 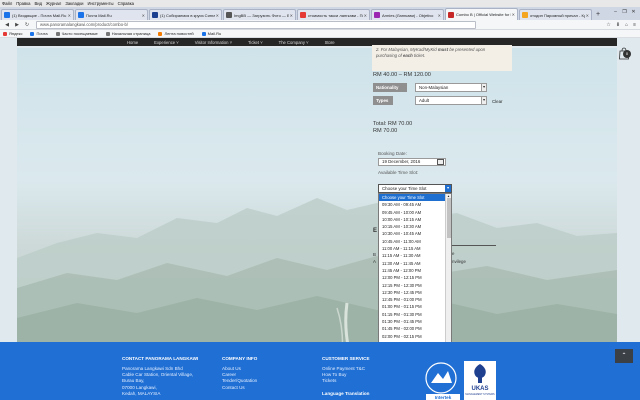 I want to click on time-slot-select: Choose your Time Slot ▼, so click(x=415, y=188).